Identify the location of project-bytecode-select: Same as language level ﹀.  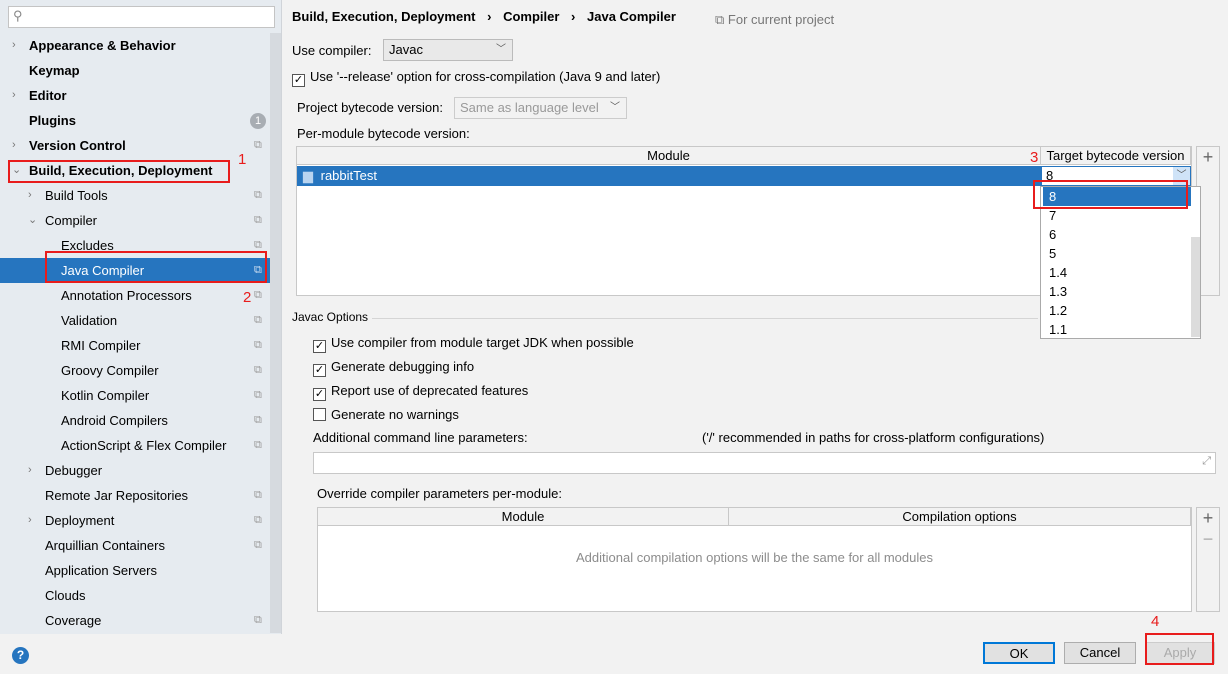
(540, 108).